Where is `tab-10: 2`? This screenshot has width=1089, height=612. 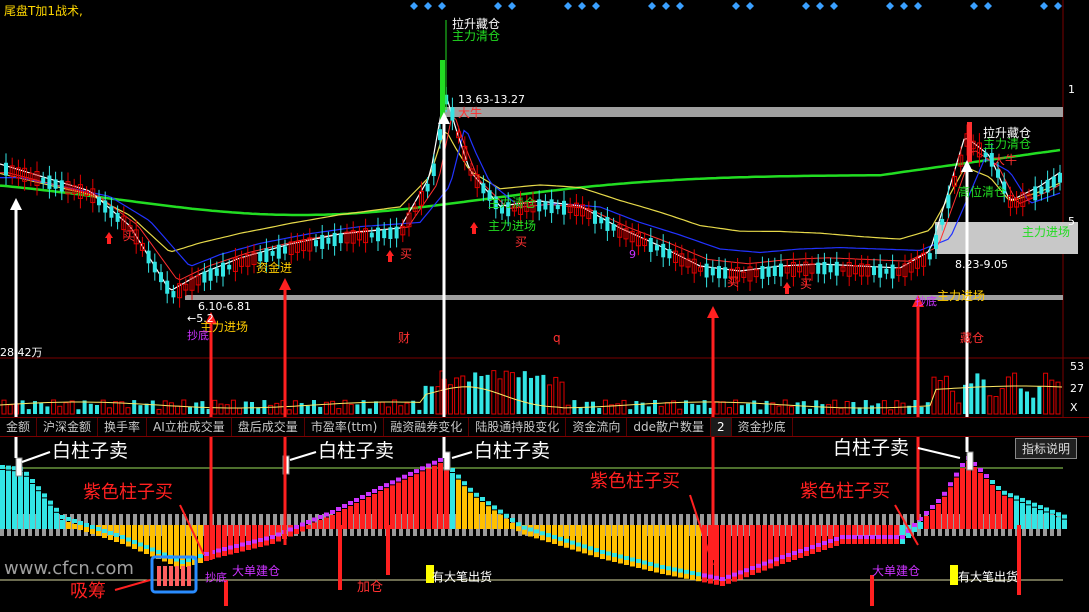
tab-10: 2 is located at coordinates (721, 427).